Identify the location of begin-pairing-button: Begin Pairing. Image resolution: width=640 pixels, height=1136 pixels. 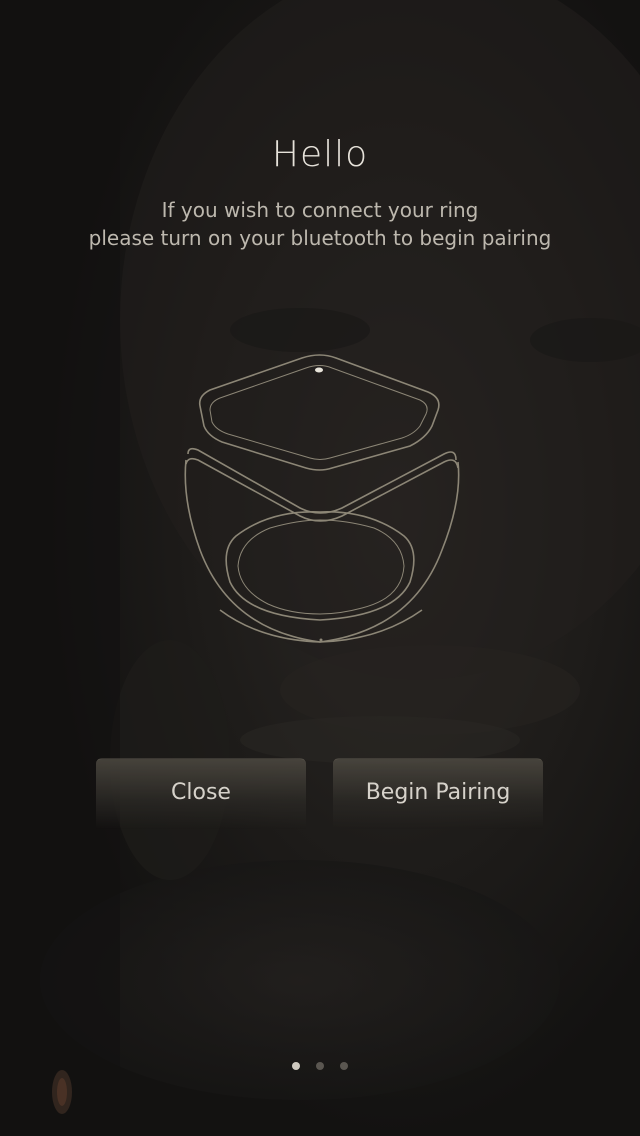
(438, 793).